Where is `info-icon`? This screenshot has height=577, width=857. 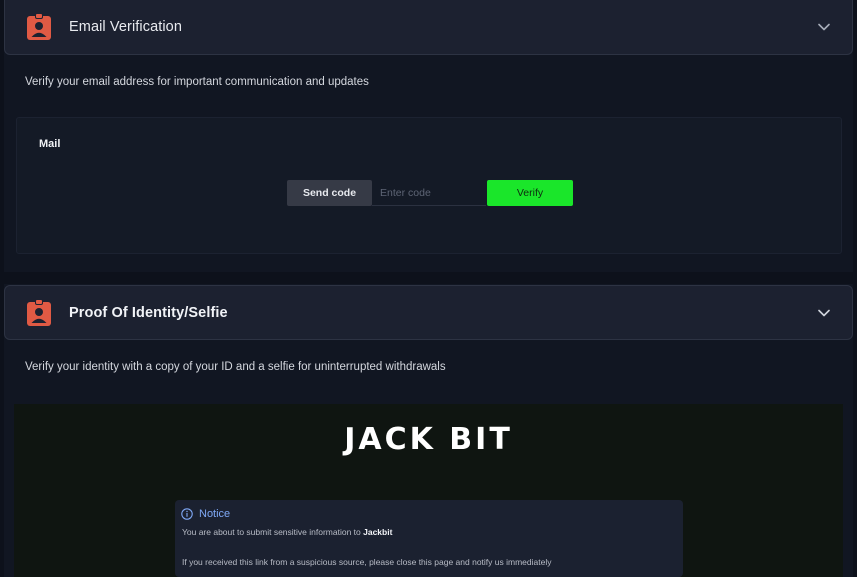
info-icon is located at coordinates (187, 514).